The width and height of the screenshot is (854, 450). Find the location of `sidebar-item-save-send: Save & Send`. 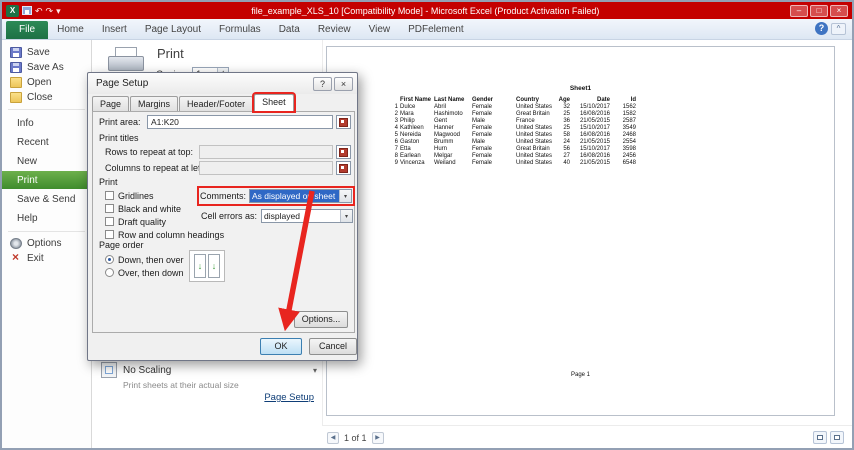

sidebar-item-save-send: Save & Send is located at coordinates (46, 199).